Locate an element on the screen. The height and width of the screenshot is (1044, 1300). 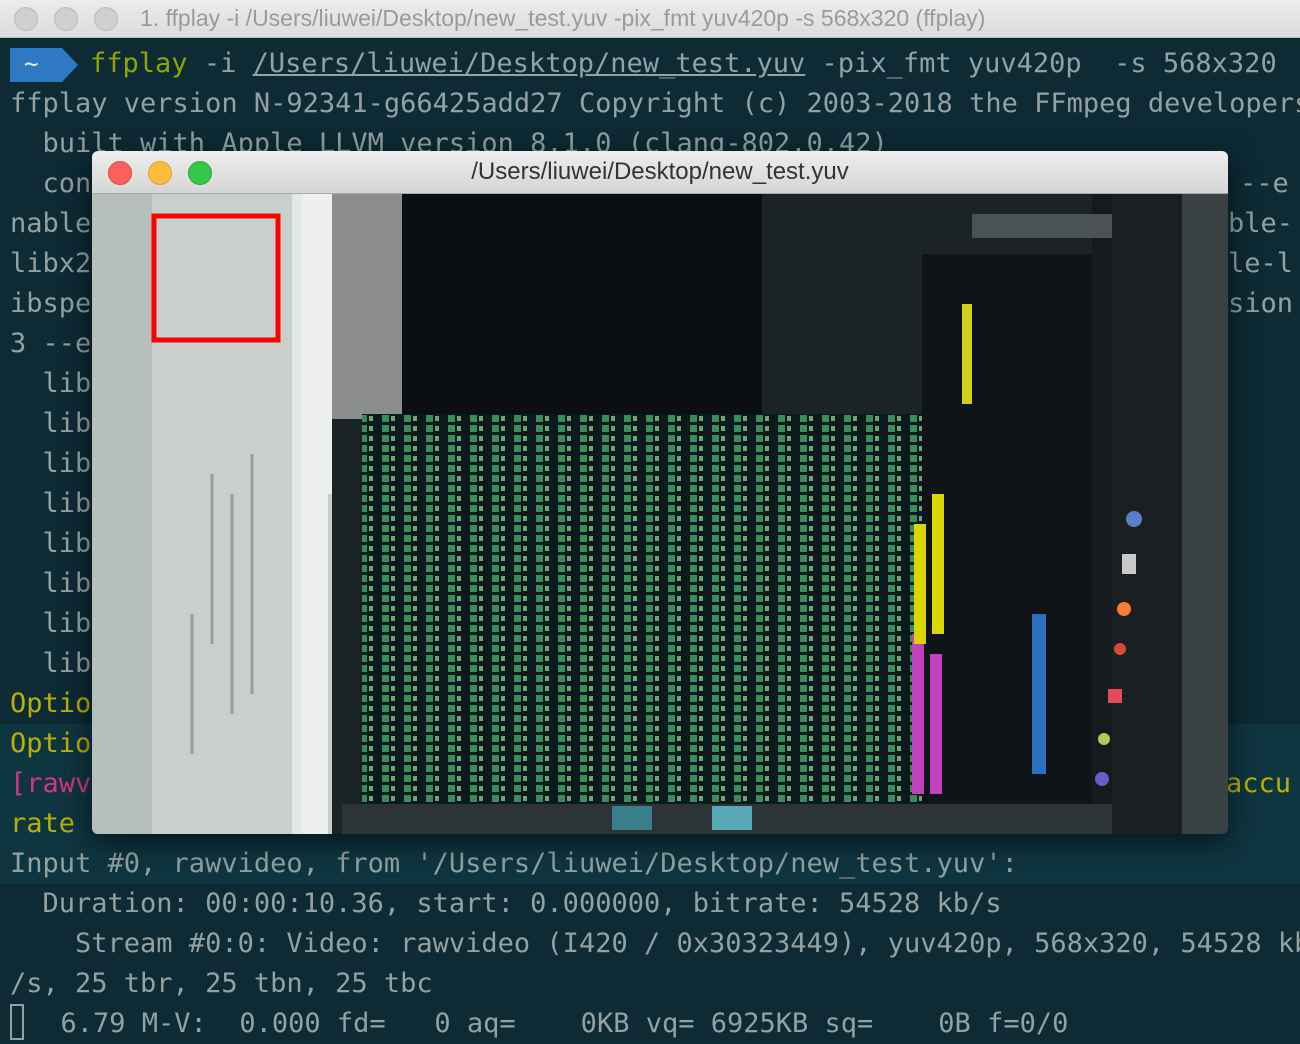
command-args: -pix_fmt yuv420p -s 568x320 is located at coordinates (1049, 63).